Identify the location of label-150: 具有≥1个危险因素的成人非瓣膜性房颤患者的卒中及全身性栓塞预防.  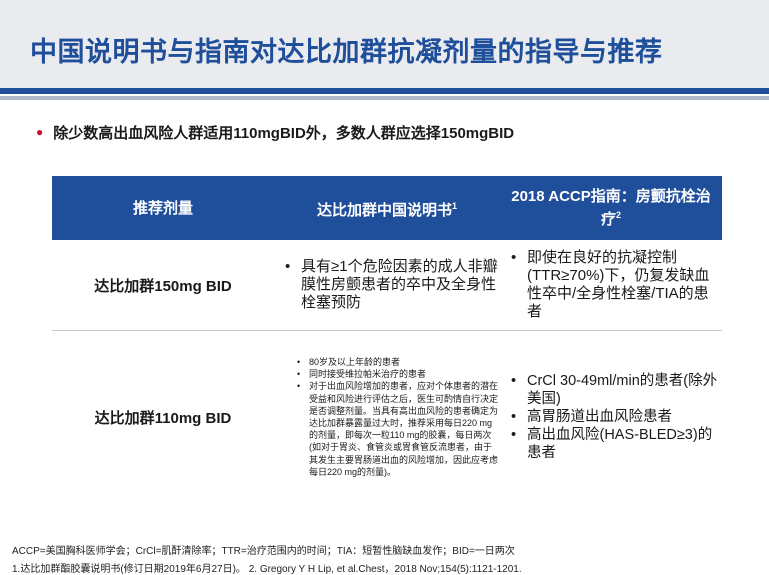
(387, 285).